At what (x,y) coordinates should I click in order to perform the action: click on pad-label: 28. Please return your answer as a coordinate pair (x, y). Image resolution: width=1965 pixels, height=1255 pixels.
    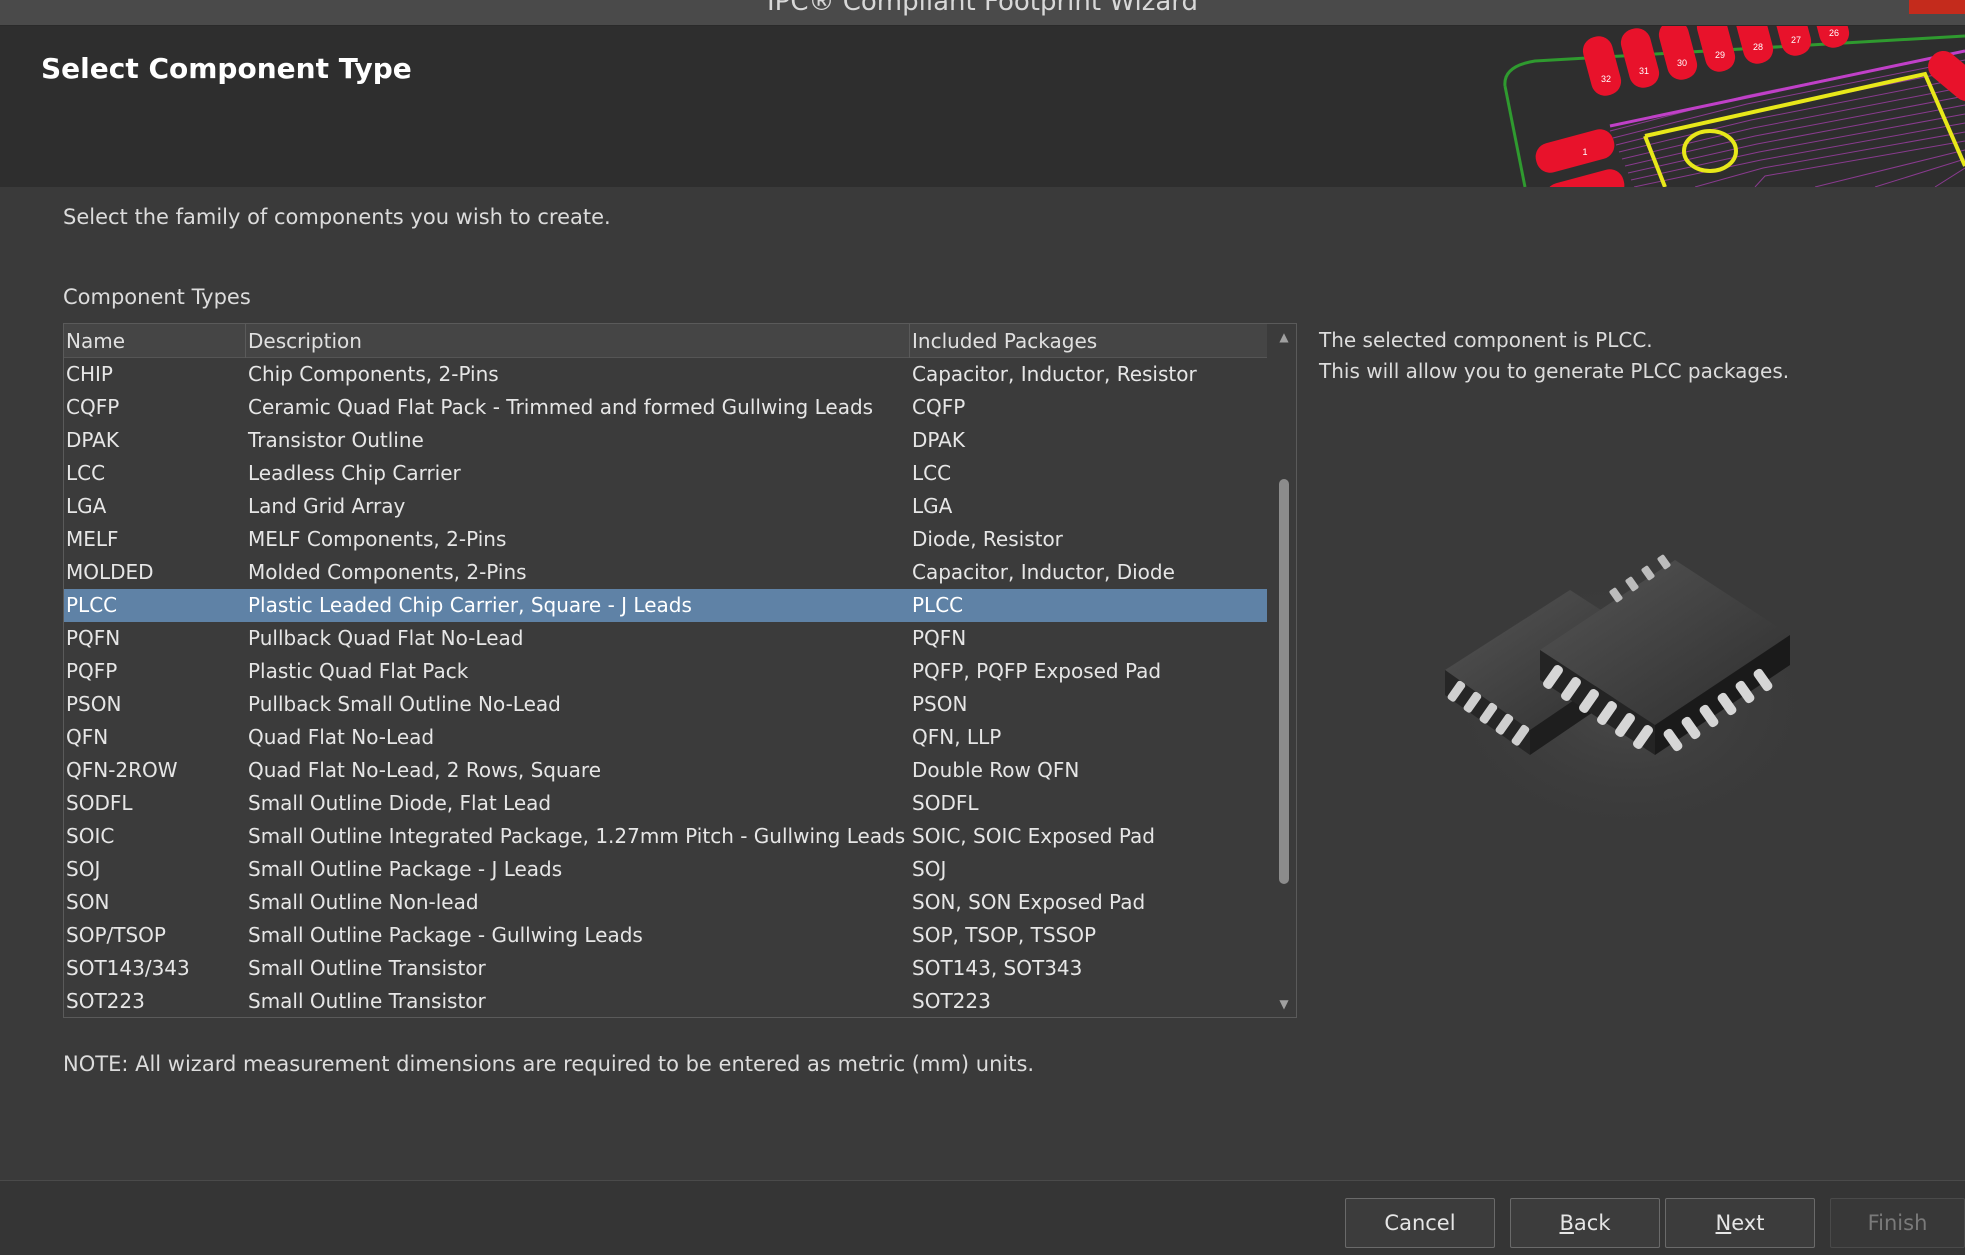
    Looking at the image, I should click on (1758, 47).